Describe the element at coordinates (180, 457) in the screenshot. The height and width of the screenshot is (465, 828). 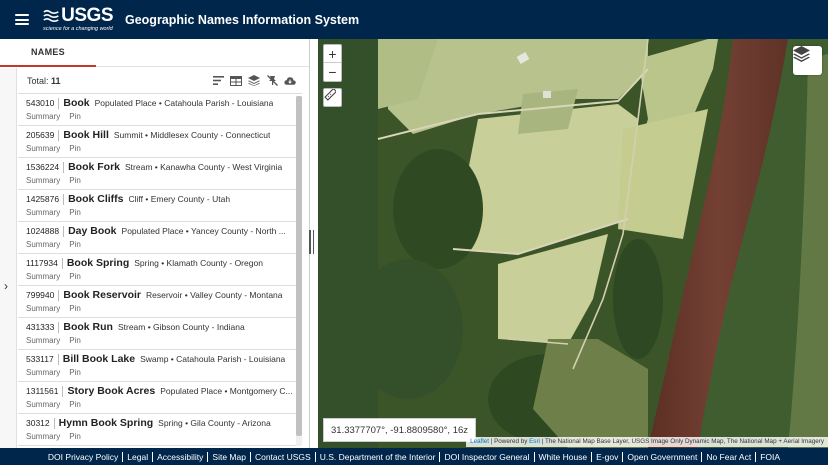
I see `footer-link: Accessibility` at that location.